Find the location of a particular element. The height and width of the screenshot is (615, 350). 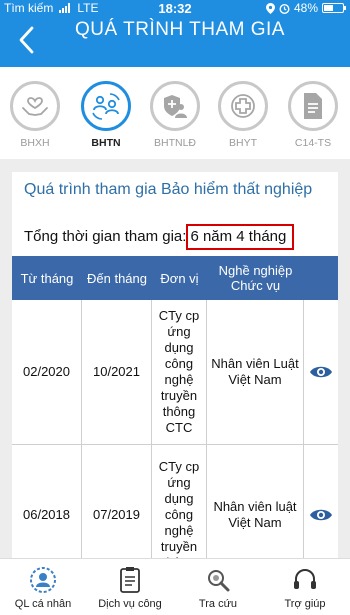

tab-bhtn: BHTN is located at coordinates (106, 115).